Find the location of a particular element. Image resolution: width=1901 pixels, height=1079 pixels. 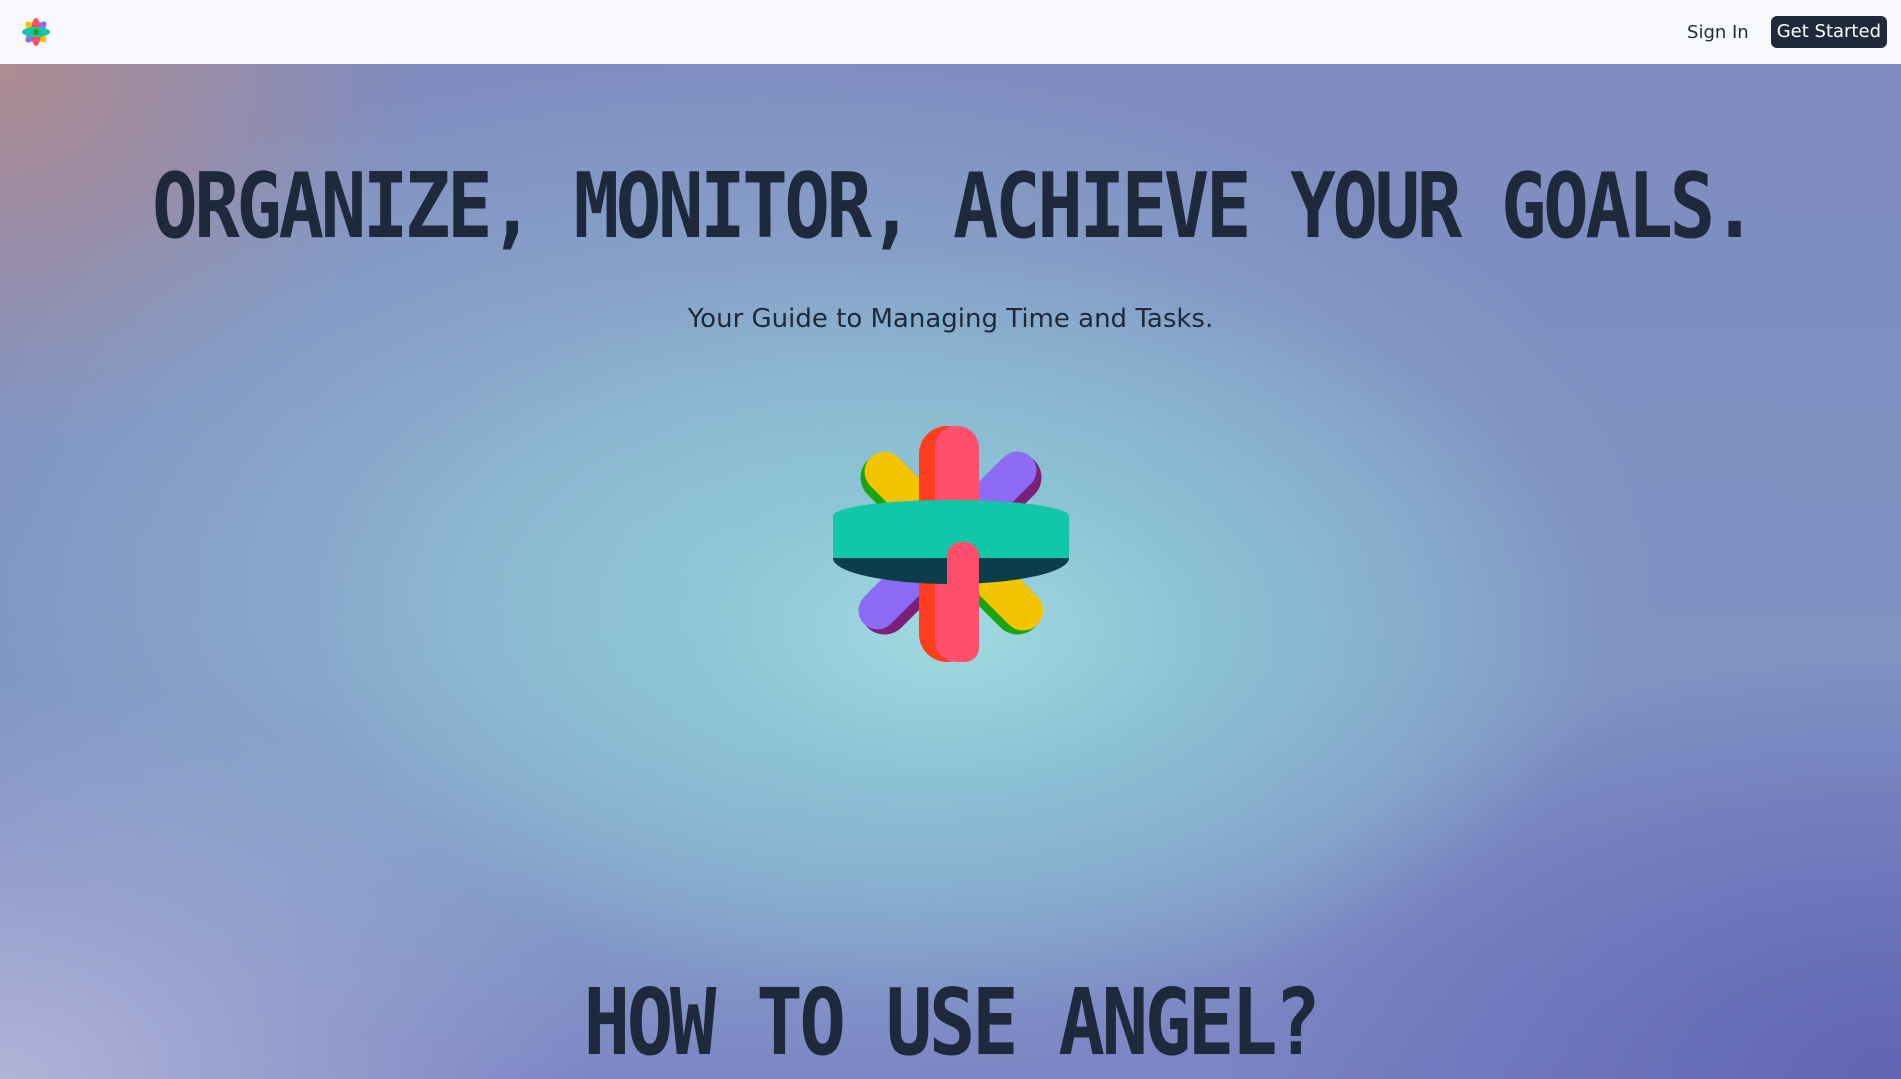

hero-subtitle: Your Guide to Managing Time and Tasks. is located at coordinates (950, 319).